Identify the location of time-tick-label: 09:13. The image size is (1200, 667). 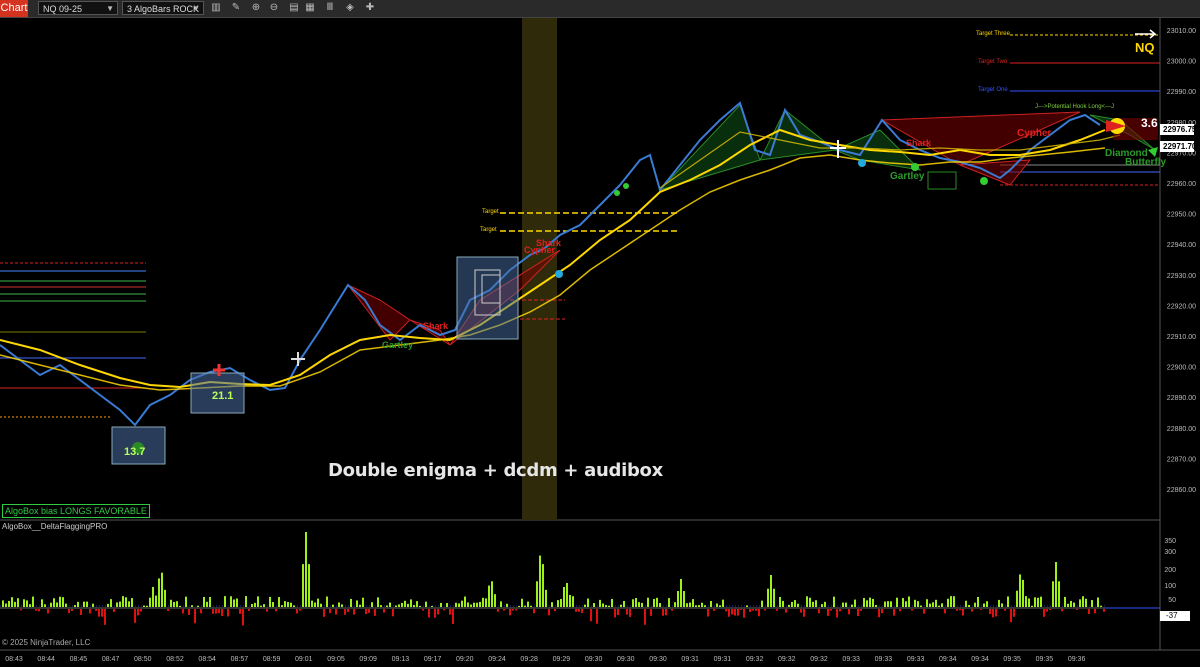
(401, 659).